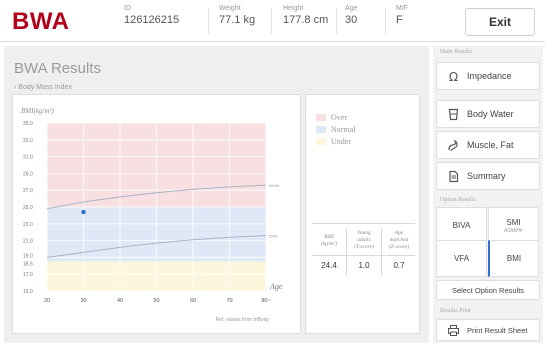 The height and width of the screenshot is (345, 545). I want to click on table-top-rule, so click(363, 223).